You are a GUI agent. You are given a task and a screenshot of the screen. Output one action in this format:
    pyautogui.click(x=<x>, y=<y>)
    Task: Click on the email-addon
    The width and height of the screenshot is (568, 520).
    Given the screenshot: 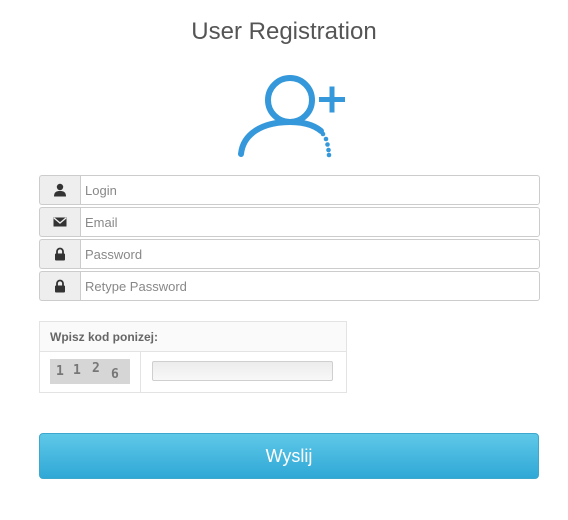 What is the action you would take?
    pyautogui.click(x=59, y=222)
    